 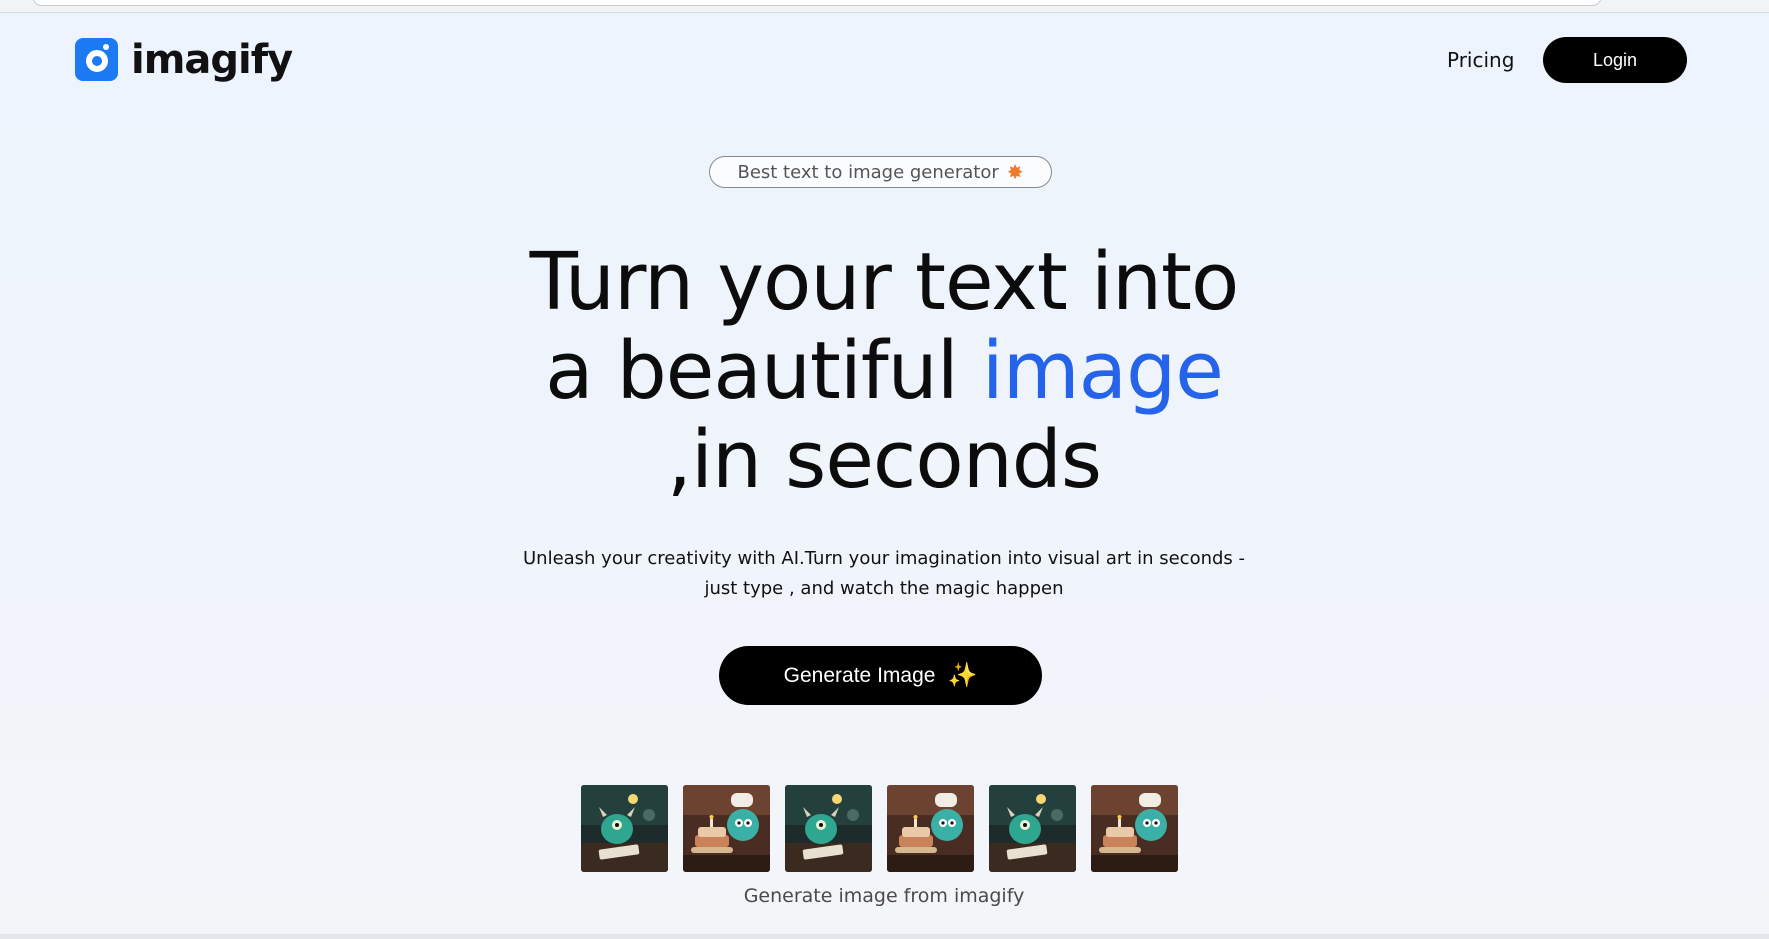 I want to click on pricing-link: Pricing, so click(x=1480, y=60).